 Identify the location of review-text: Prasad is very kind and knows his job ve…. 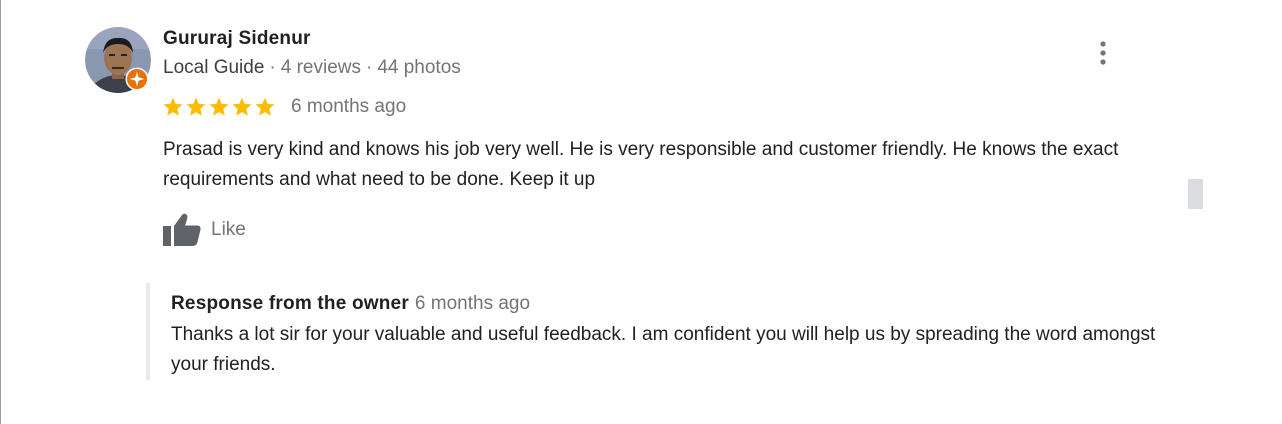
(641, 164).